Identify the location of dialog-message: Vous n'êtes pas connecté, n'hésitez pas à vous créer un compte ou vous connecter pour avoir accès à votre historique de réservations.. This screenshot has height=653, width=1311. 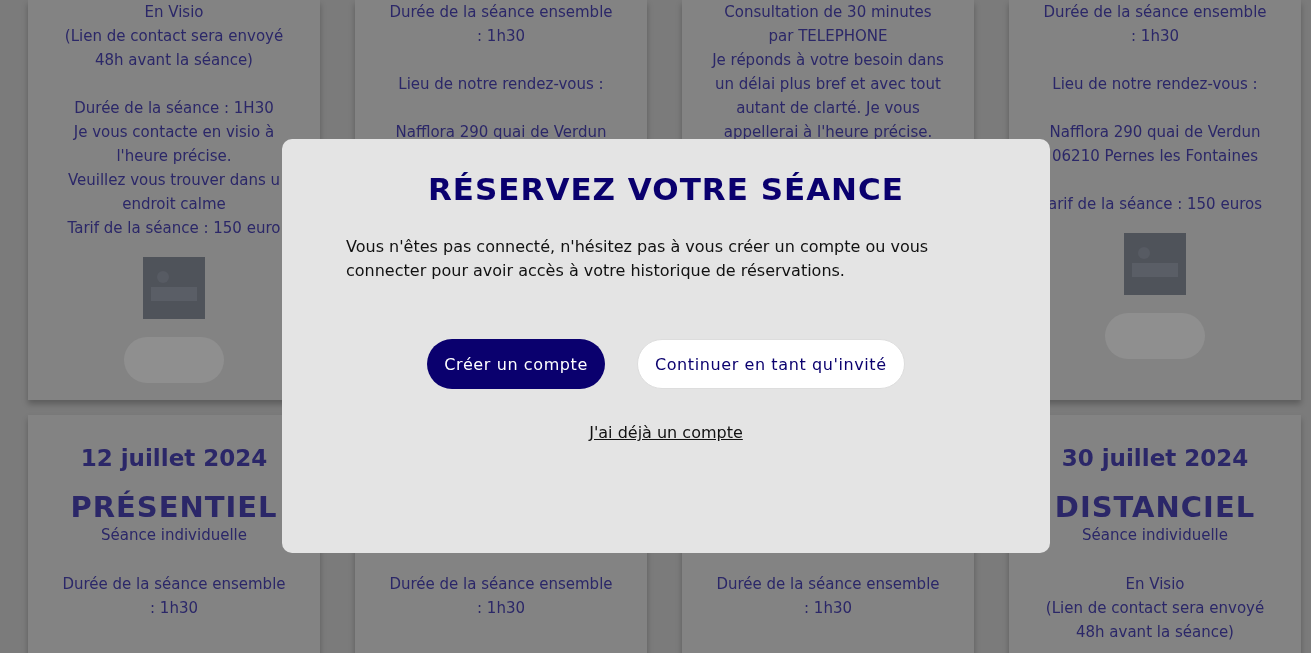
(638, 259).